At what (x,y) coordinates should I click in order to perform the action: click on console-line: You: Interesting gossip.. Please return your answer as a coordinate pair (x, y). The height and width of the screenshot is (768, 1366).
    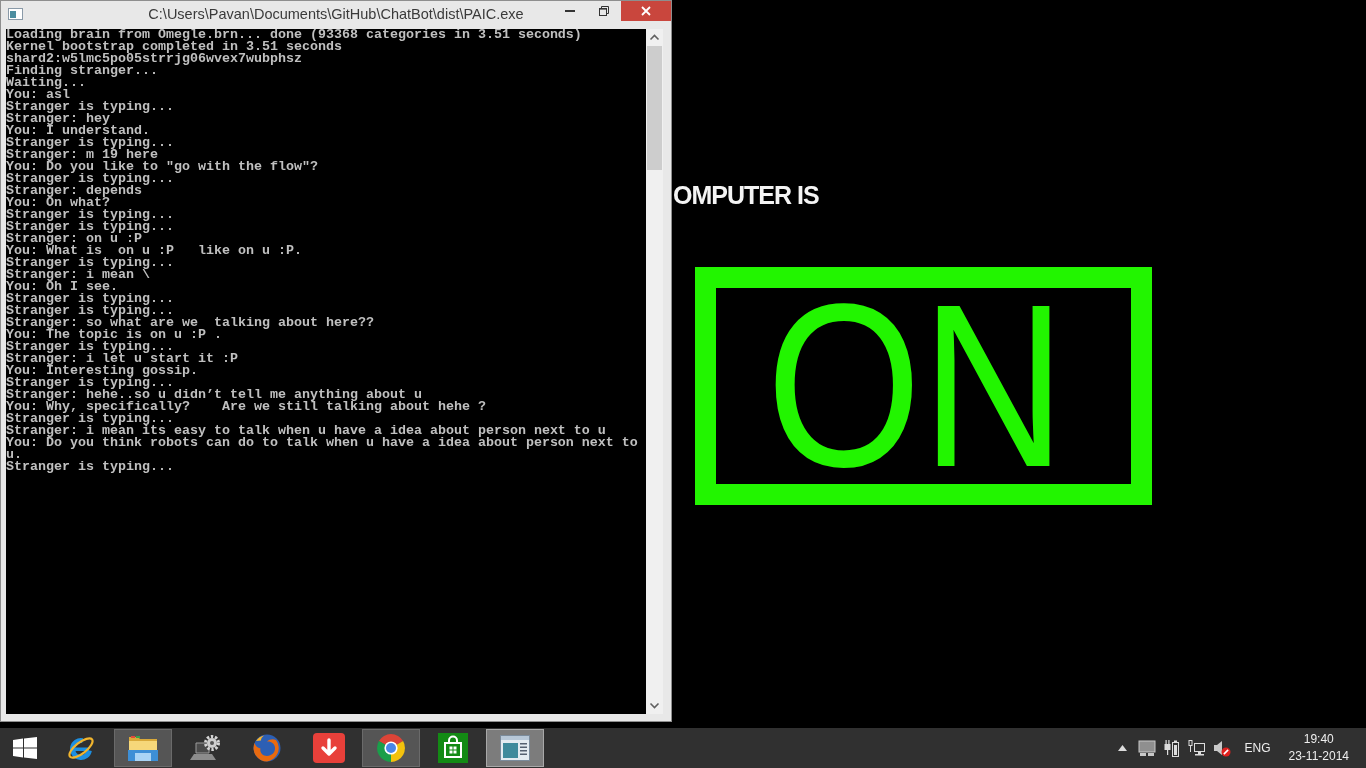
    Looking at the image, I should click on (102, 371).